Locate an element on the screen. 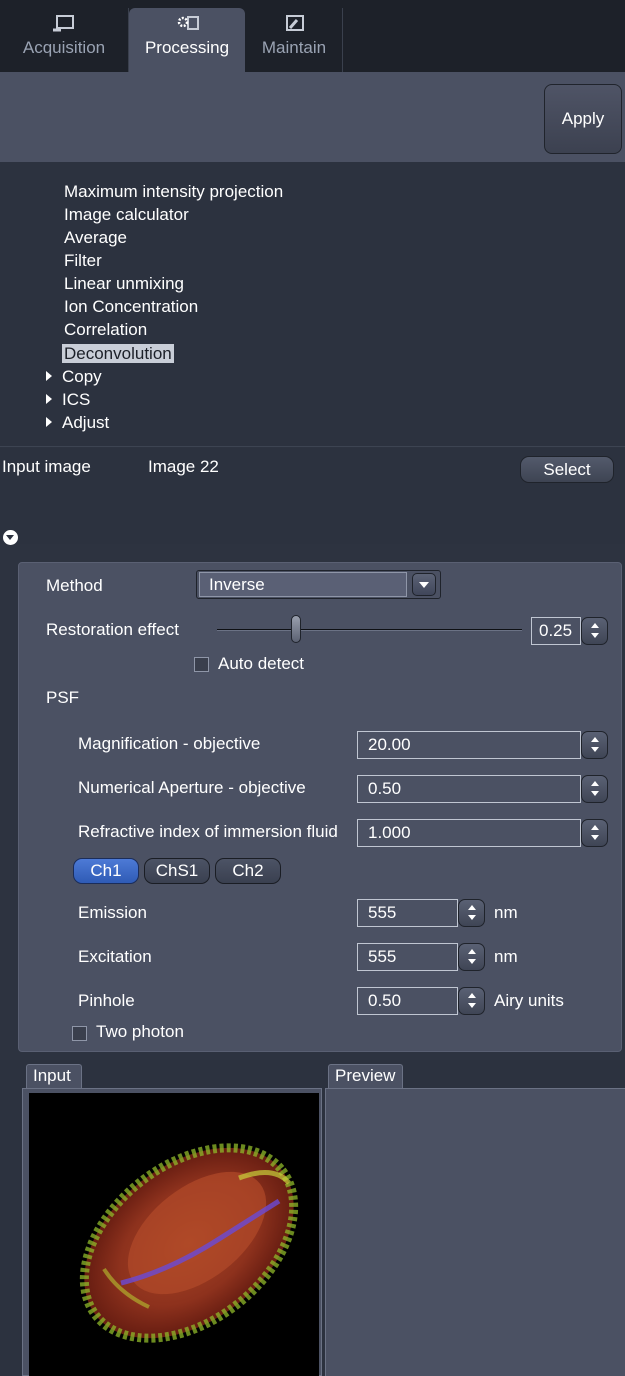 The height and width of the screenshot is (1376, 625). restoration-slider-track is located at coordinates (369, 630).